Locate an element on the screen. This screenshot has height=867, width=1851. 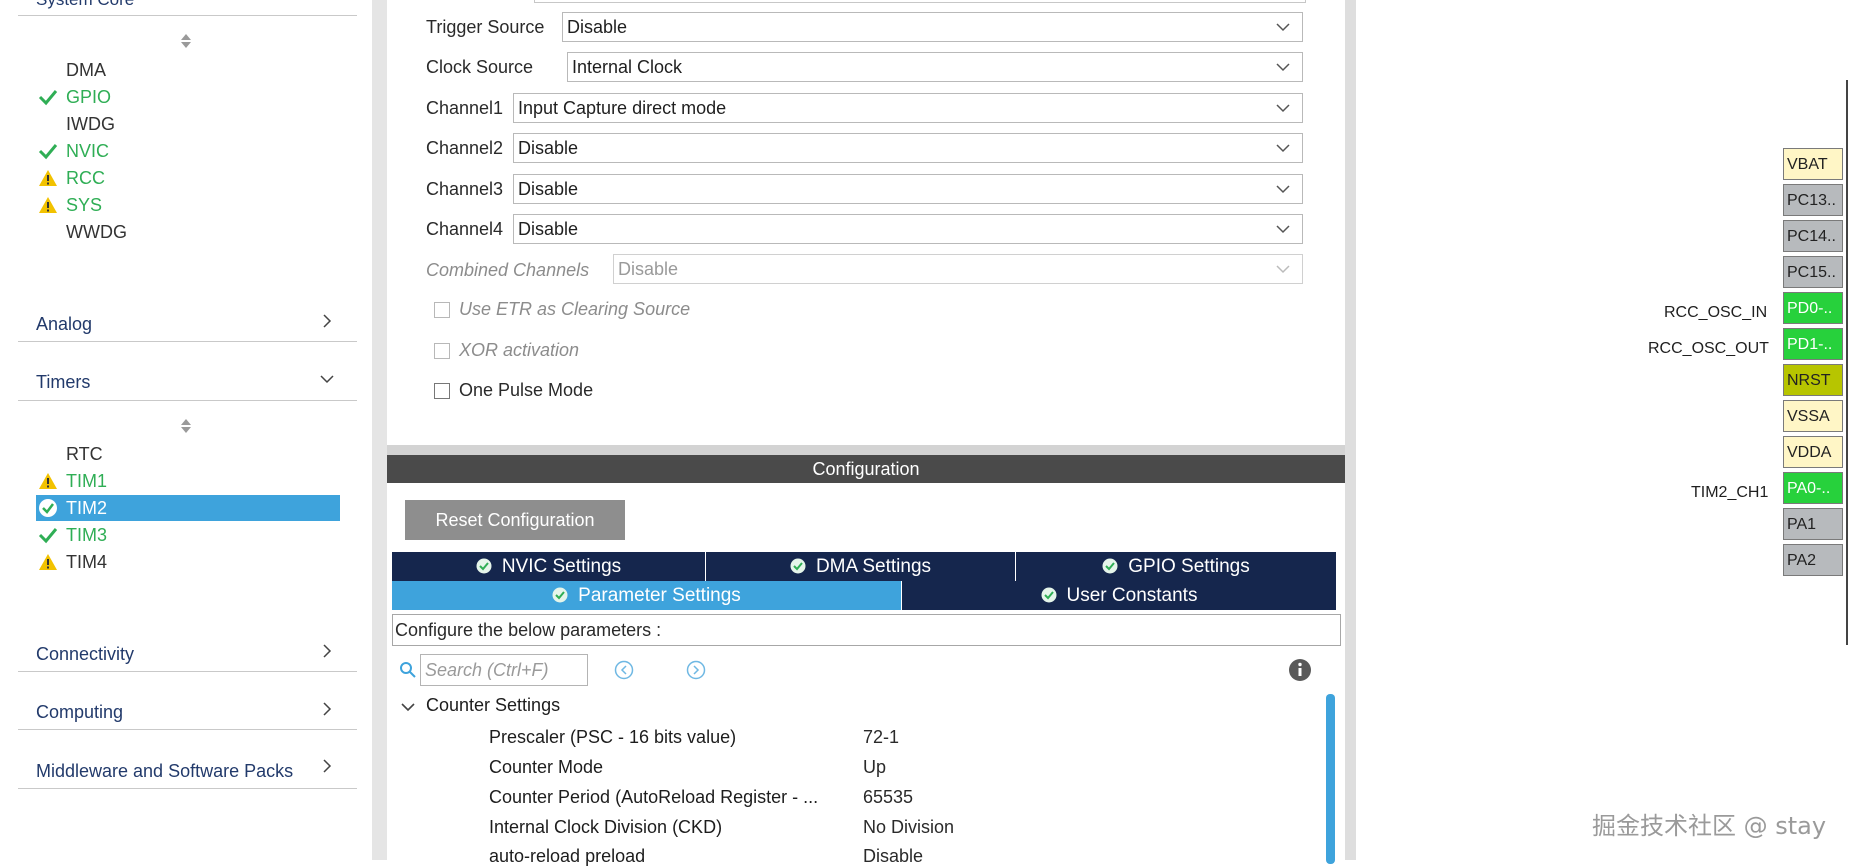
pin-nrst: NRST is located at coordinates (1813, 380).